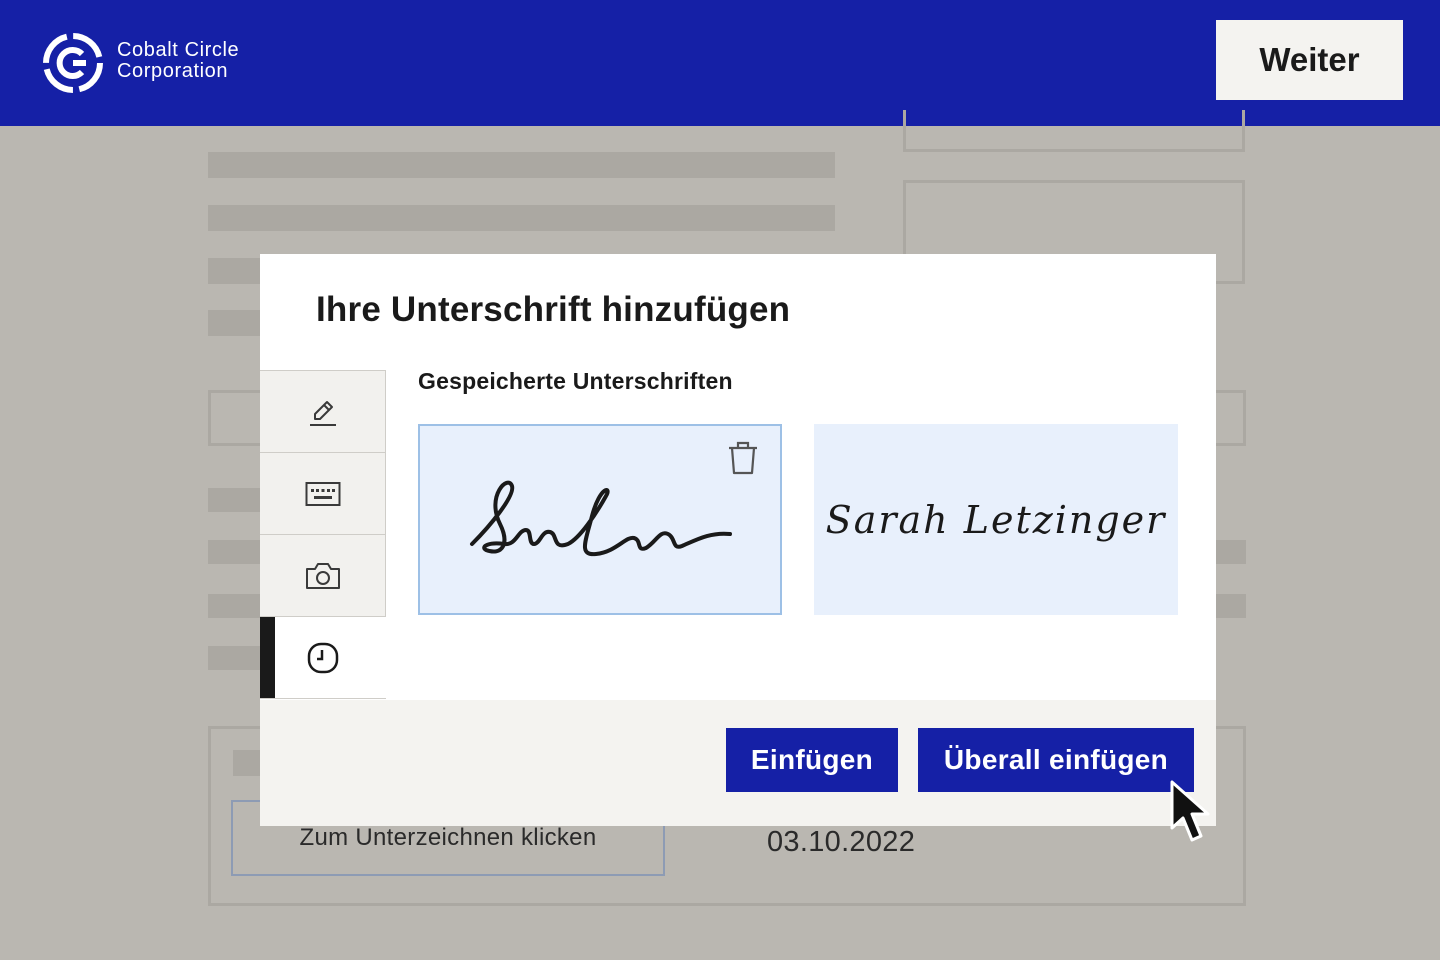 This screenshot has height=960, width=1440. I want to click on pen-icon, so click(322, 413).